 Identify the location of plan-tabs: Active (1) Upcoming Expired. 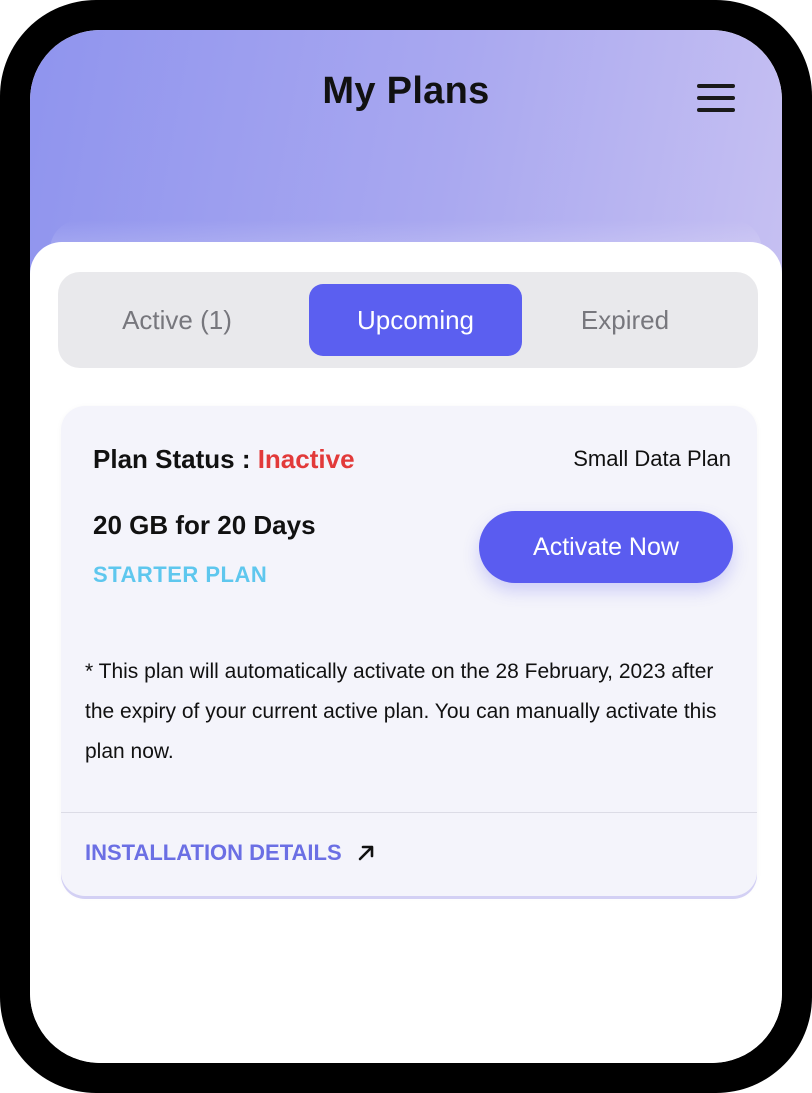
(408, 320).